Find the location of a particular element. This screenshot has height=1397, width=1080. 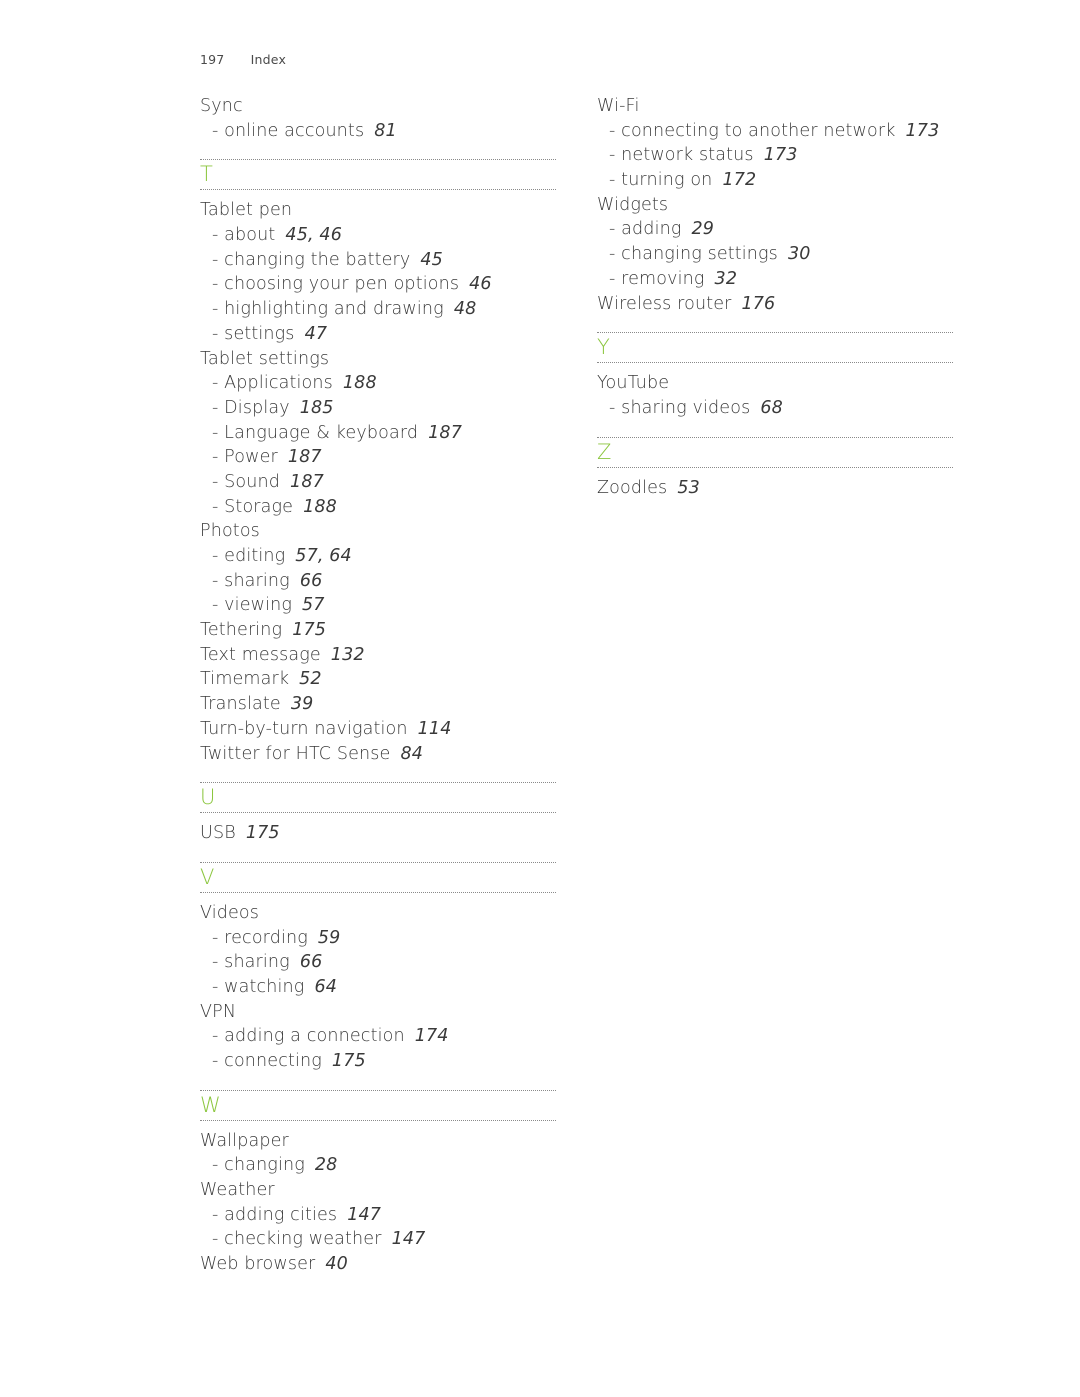

page-reference-link: 57 is located at coordinates (313, 605).